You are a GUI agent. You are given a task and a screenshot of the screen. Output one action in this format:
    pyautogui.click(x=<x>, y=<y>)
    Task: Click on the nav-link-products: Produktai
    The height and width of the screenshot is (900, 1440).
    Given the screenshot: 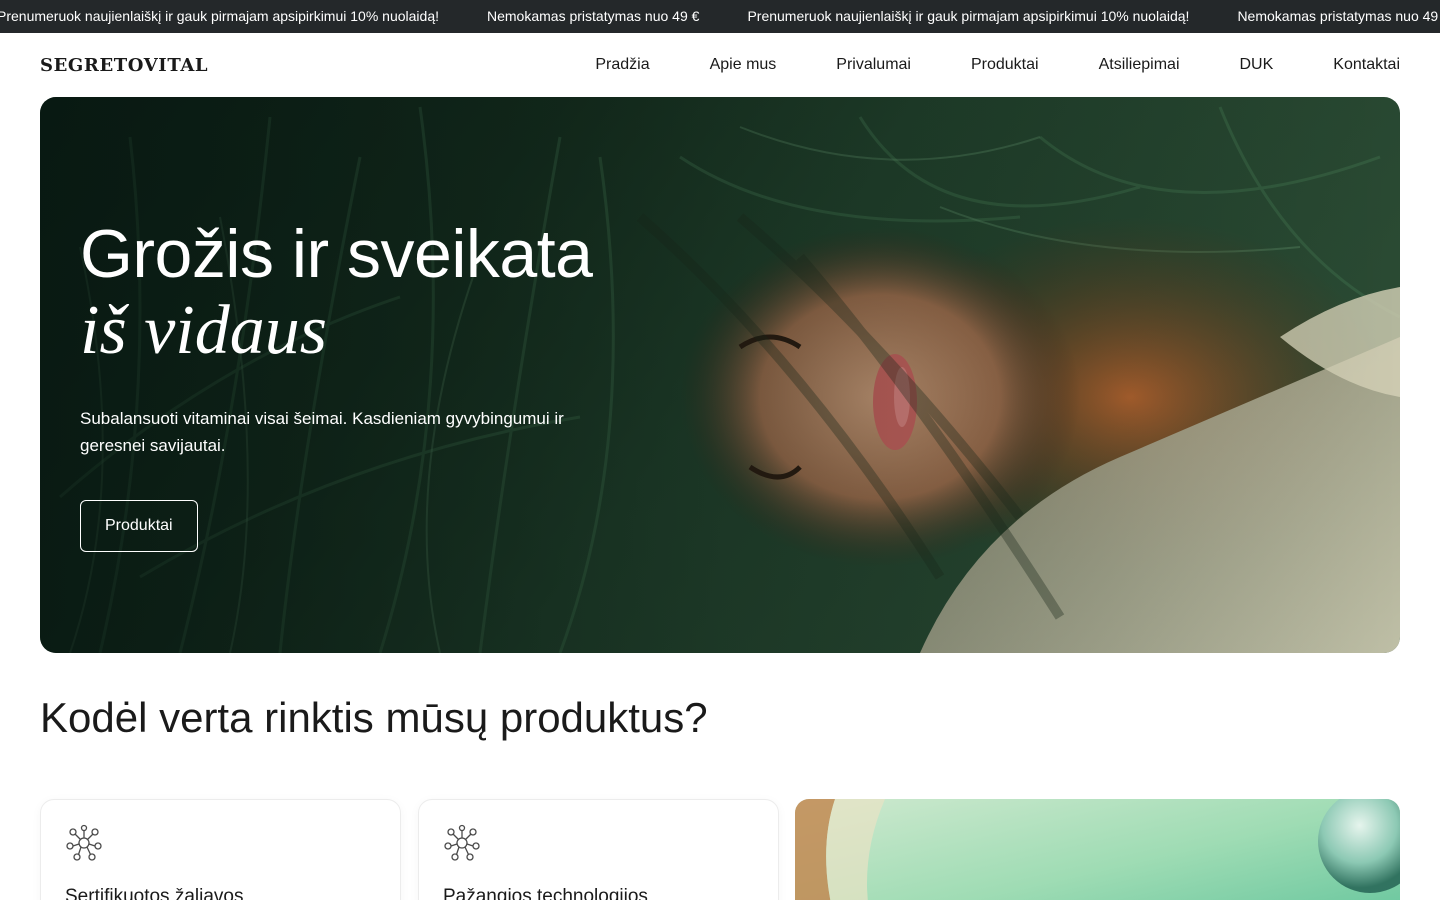 What is the action you would take?
    pyautogui.click(x=1005, y=65)
    